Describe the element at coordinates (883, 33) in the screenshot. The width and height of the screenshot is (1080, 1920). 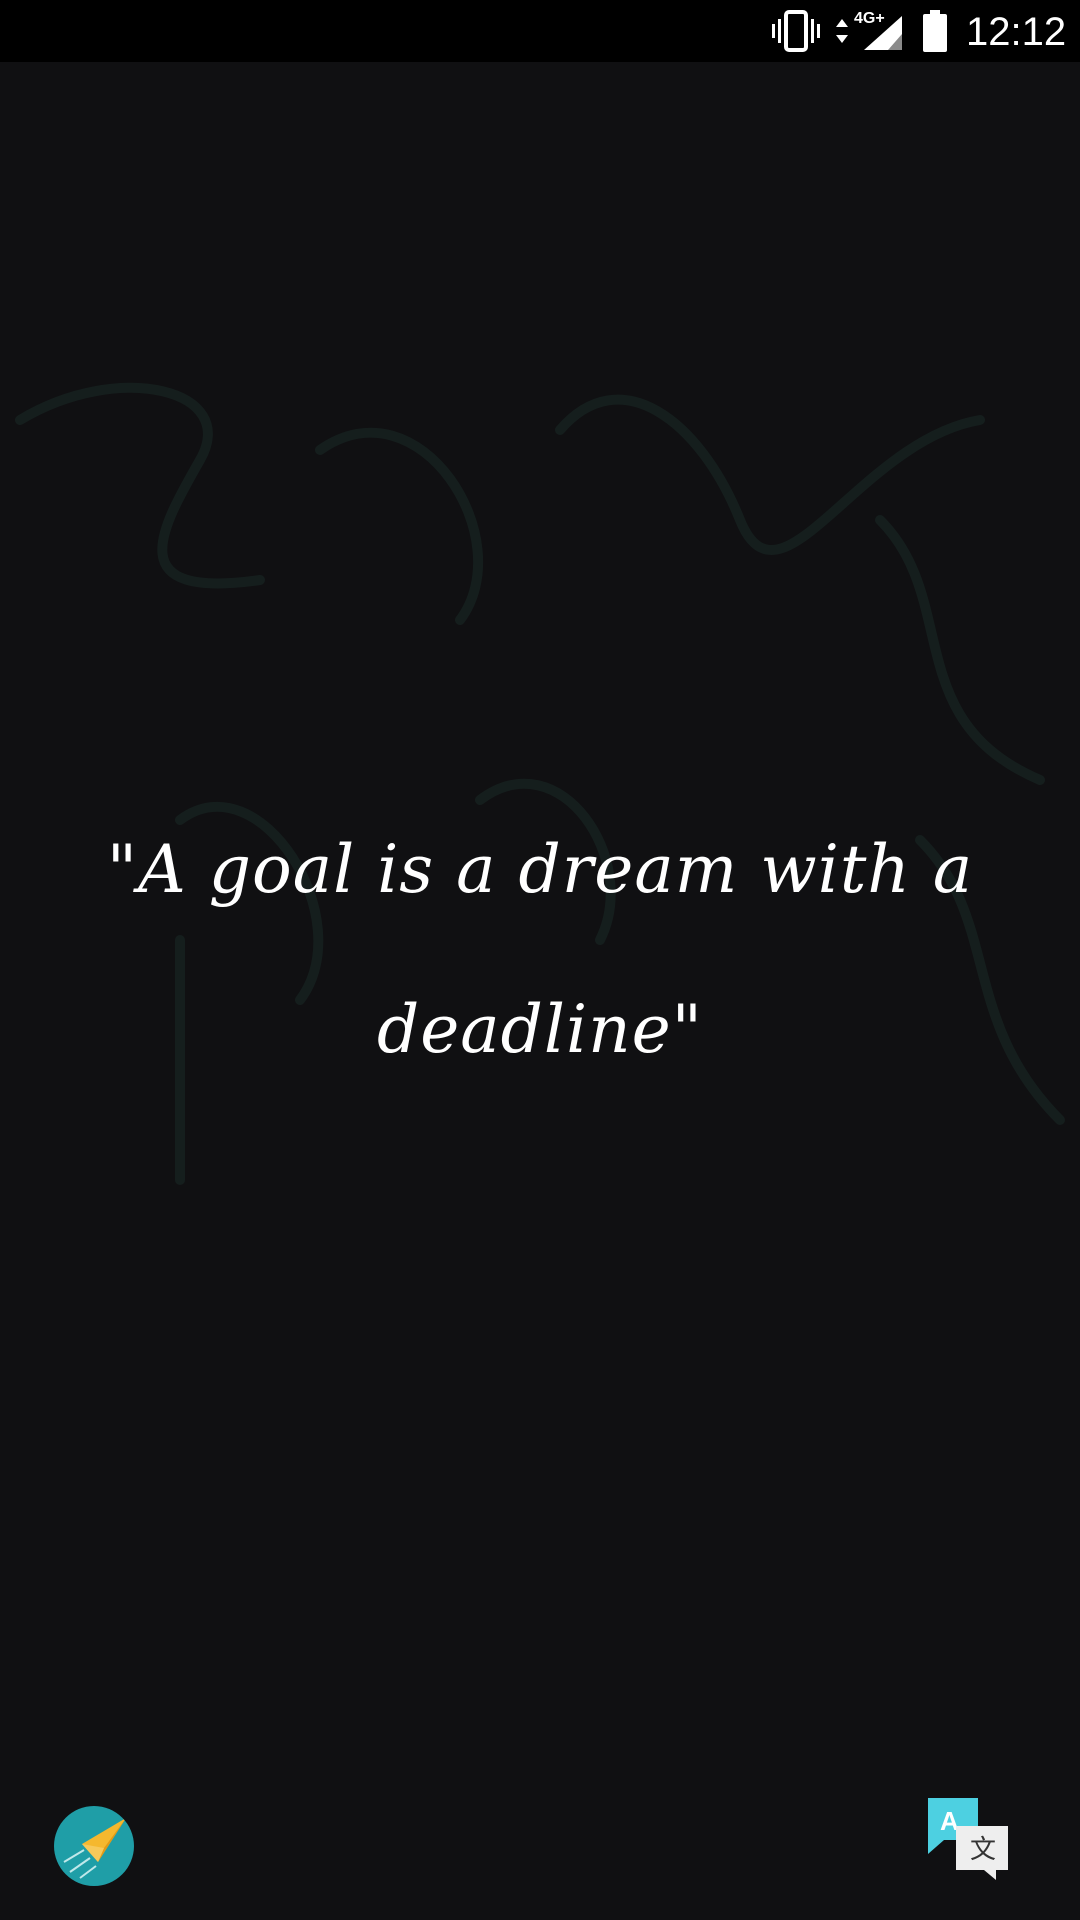
I see `signal-icon` at that location.